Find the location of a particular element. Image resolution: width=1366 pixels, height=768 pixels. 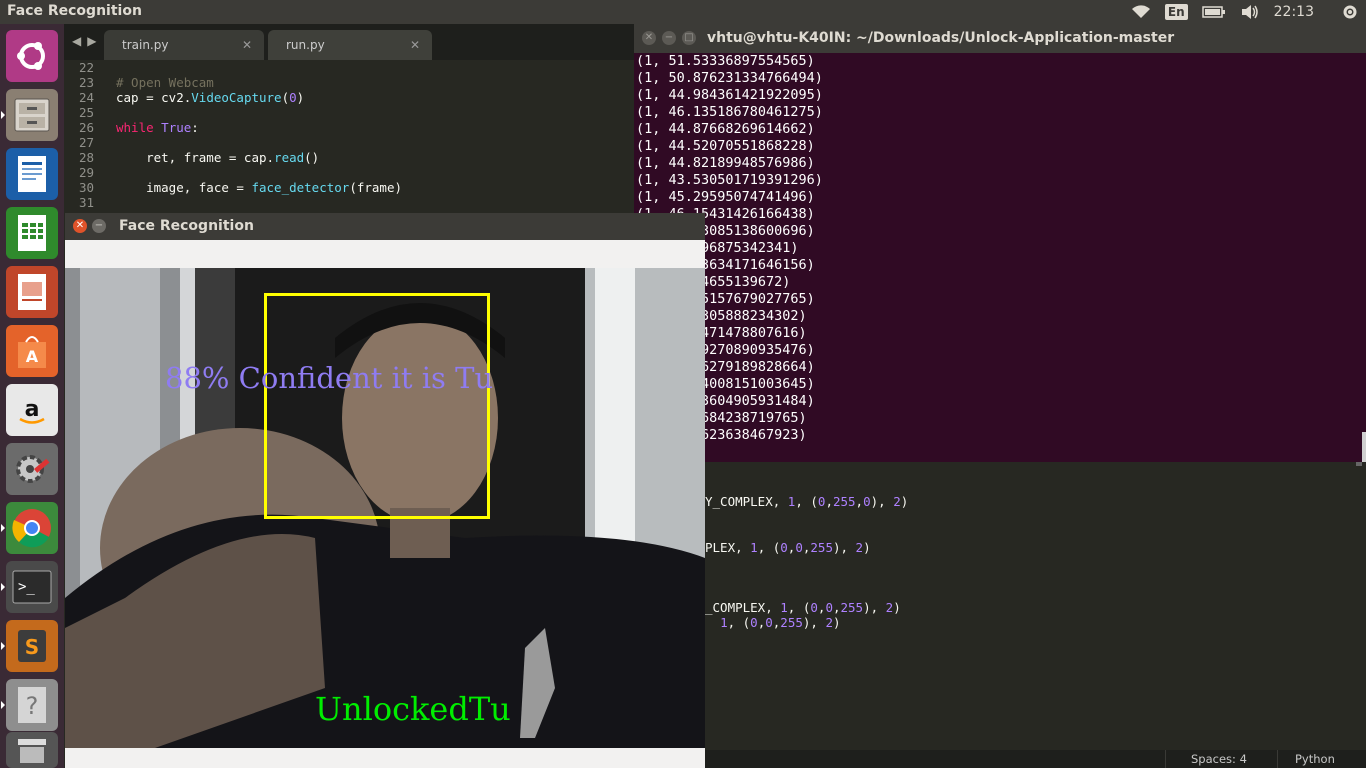

svg-text: a is located at coordinates (32, 409).